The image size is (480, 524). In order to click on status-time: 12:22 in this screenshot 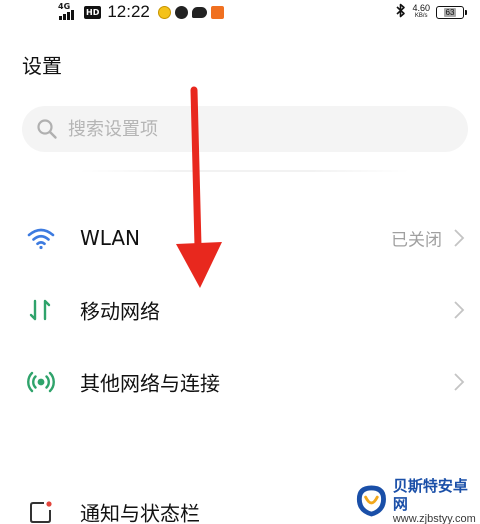, I will do `click(128, 11)`.